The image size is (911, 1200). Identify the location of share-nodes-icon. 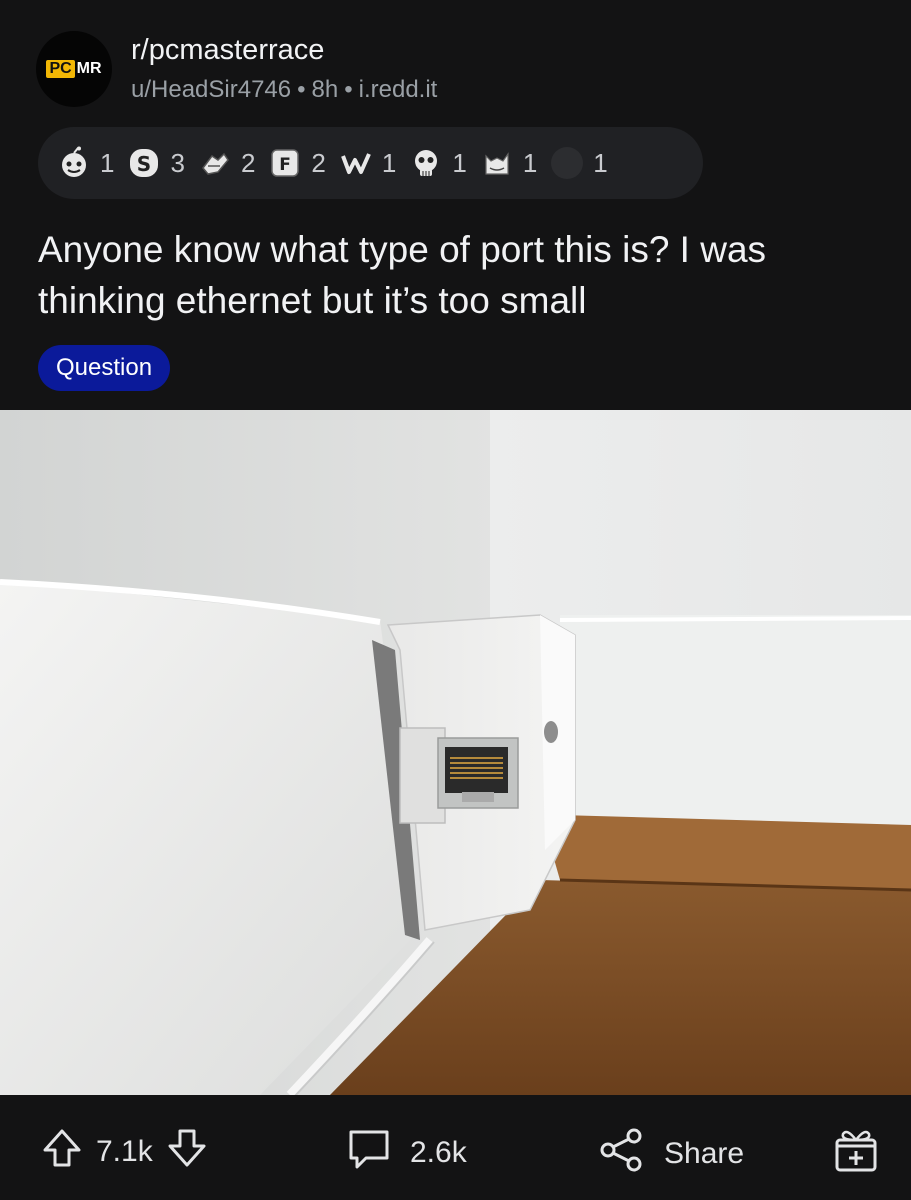
(622, 1154).